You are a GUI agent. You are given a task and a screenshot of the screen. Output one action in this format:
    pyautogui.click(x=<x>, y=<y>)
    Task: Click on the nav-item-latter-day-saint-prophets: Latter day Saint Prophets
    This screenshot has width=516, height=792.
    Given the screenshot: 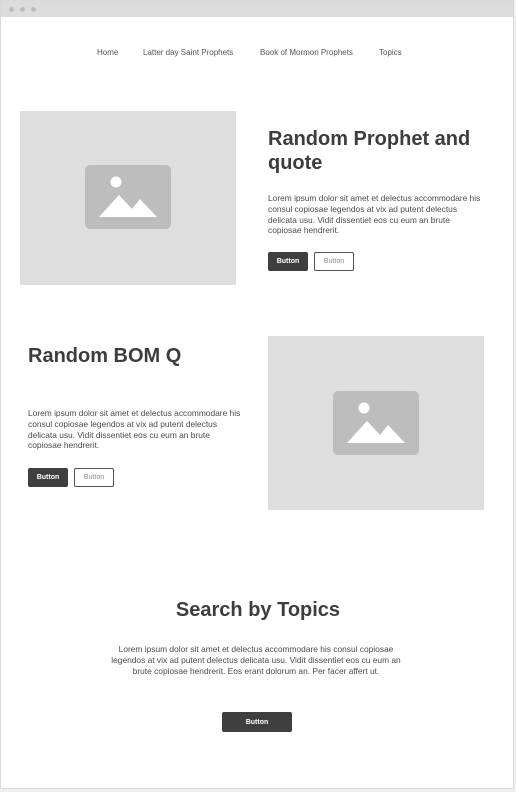 What is the action you would take?
    pyautogui.click(x=188, y=52)
    